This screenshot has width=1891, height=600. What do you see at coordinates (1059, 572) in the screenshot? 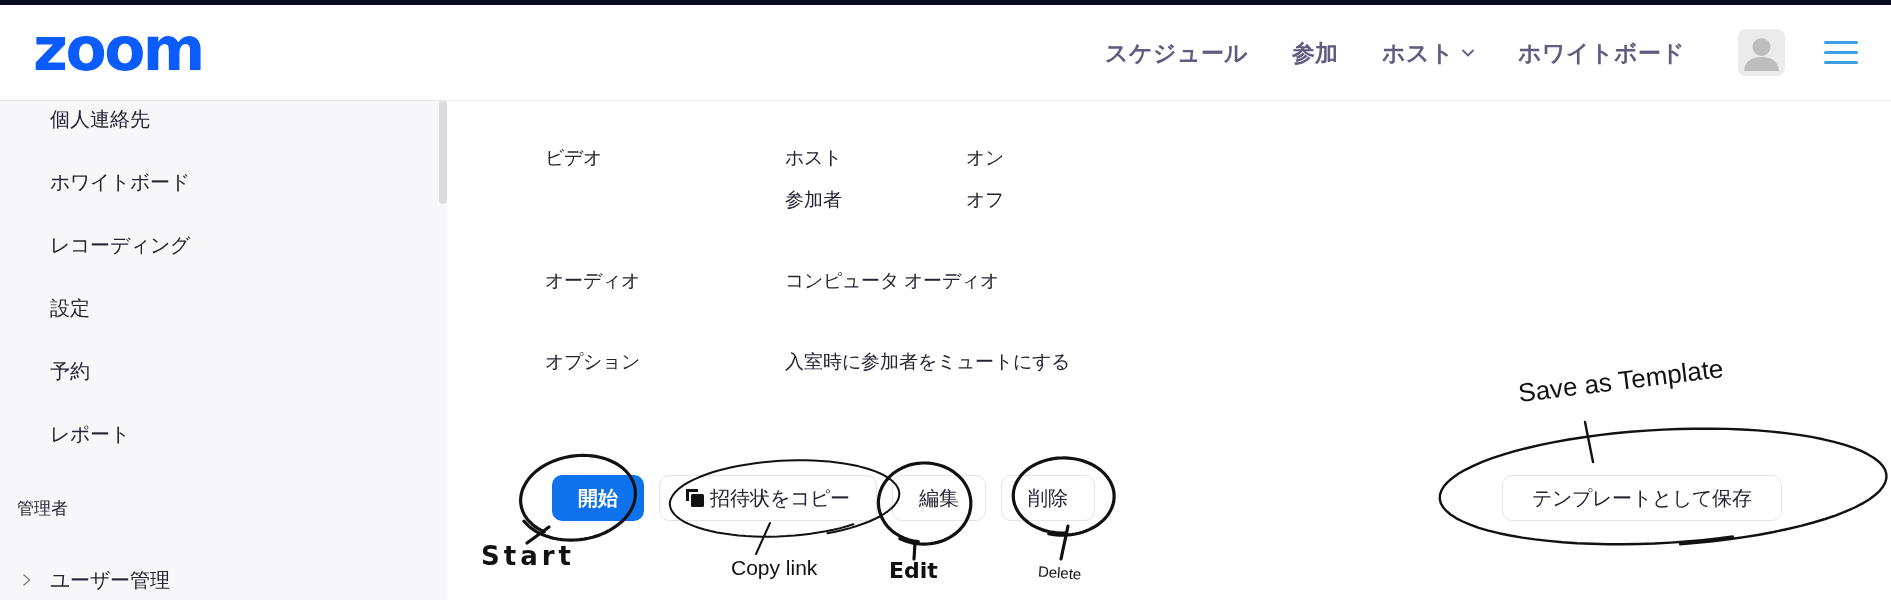
I see `handwritten-note: Delete` at bounding box center [1059, 572].